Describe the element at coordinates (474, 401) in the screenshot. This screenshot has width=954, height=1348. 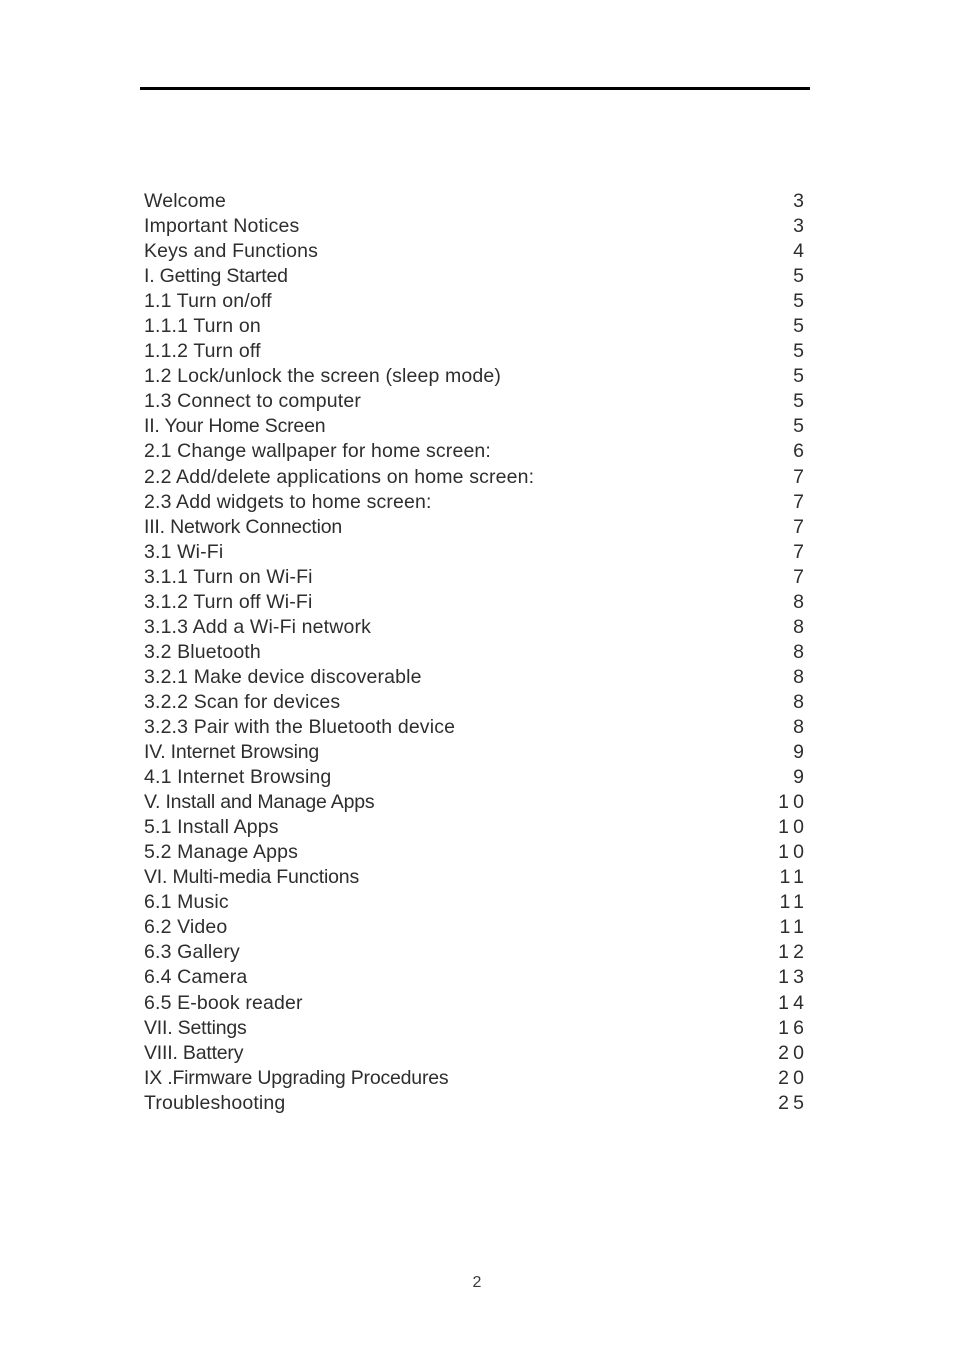
I see `toc-entry: 1.3 Connect to computer 5` at that location.